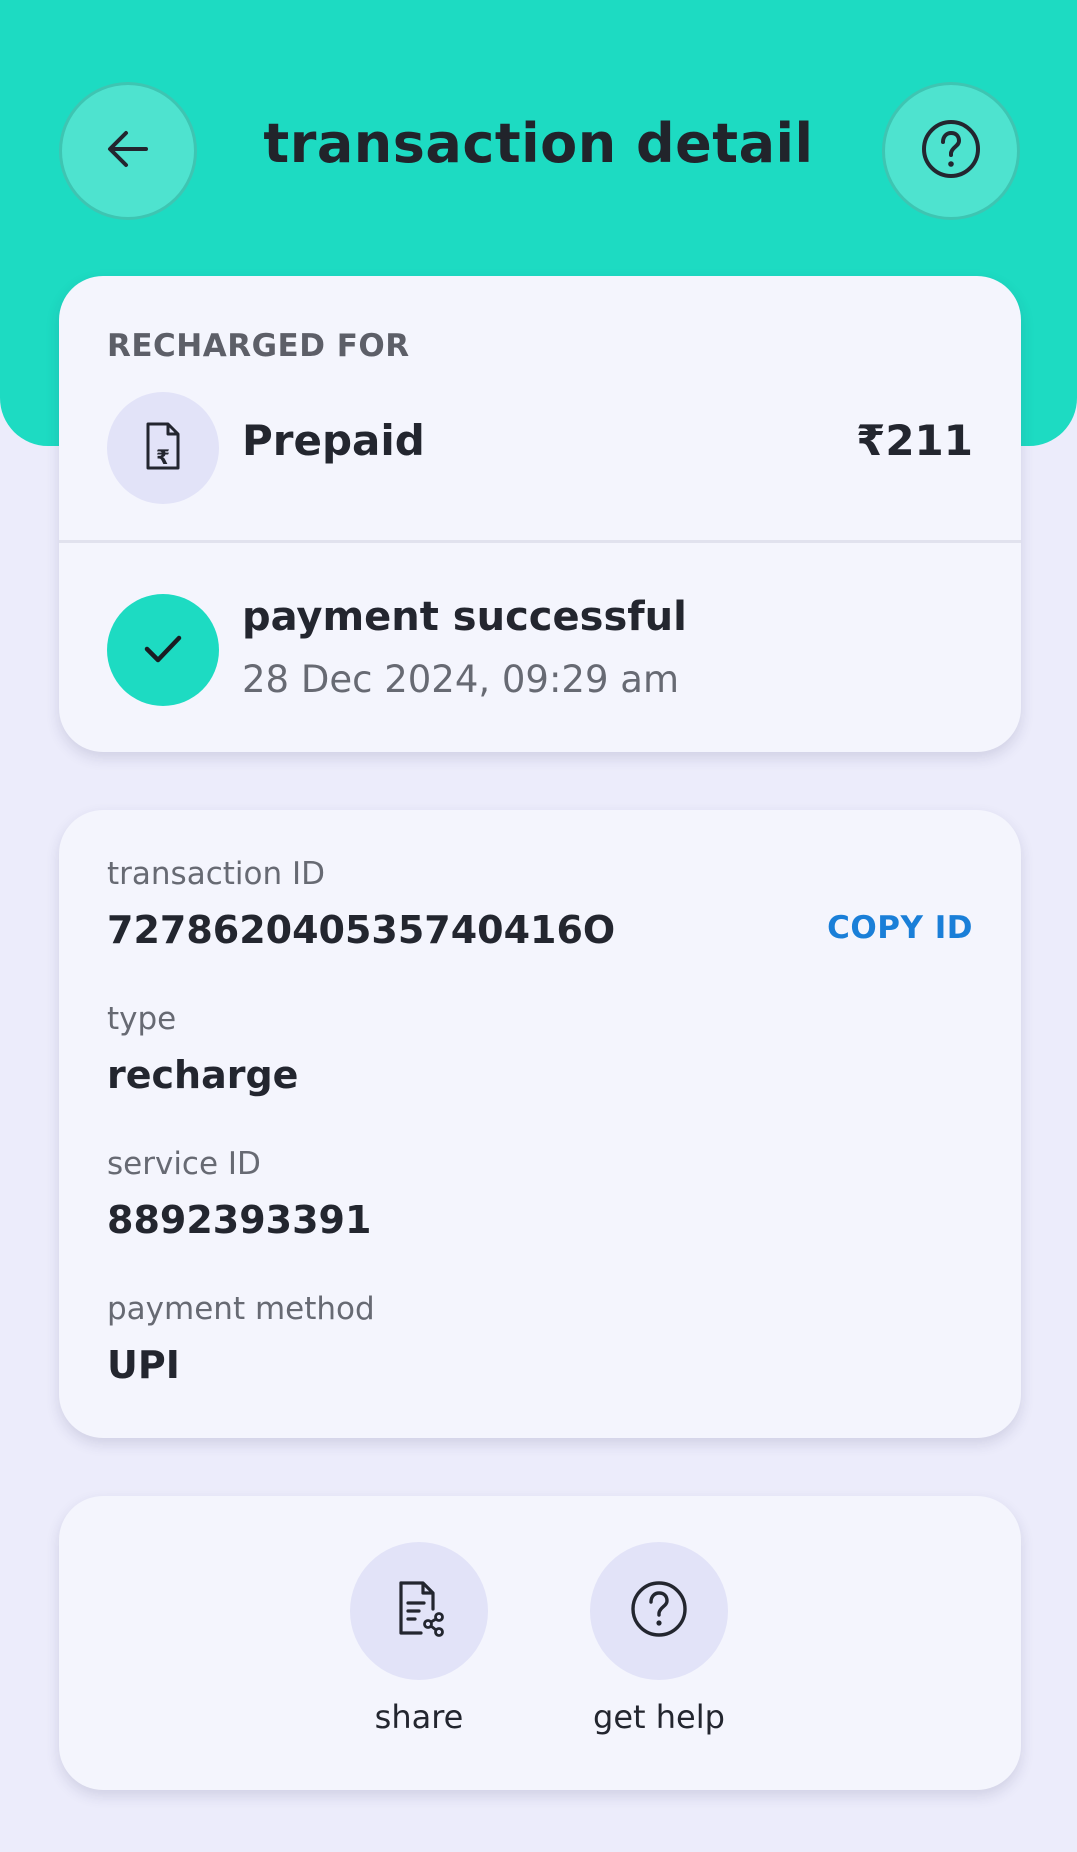 The height and width of the screenshot is (1852, 1077). I want to click on help-button, so click(951, 151).